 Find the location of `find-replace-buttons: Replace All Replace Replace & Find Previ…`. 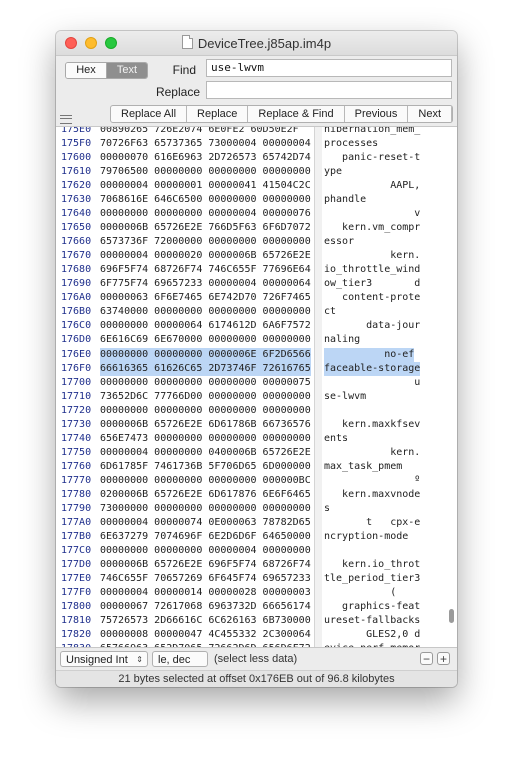

find-replace-buttons: Replace All Replace Replace & Find Previ… is located at coordinates (256, 113).